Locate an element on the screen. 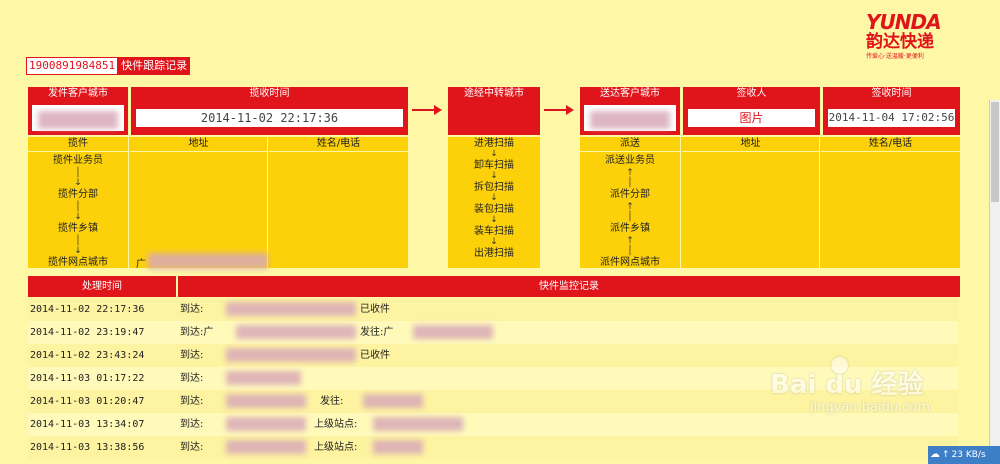  sender-city-field is located at coordinates (78, 118).